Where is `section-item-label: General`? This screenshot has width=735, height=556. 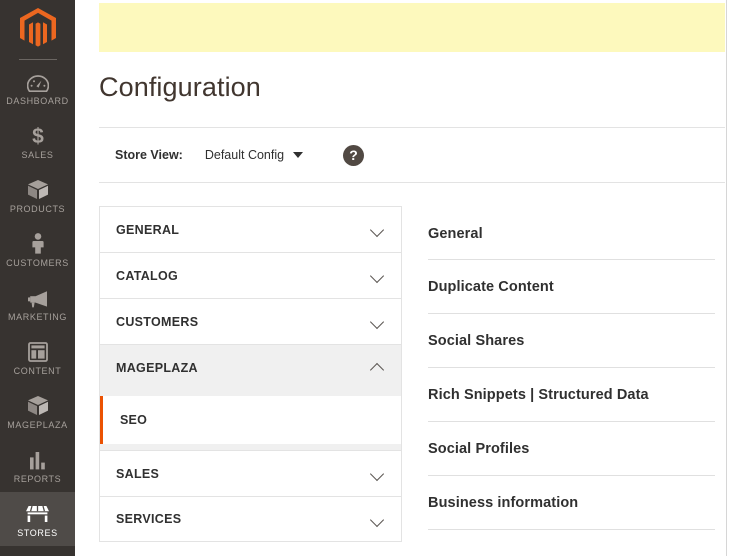 section-item-label: General is located at coordinates (455, 233).